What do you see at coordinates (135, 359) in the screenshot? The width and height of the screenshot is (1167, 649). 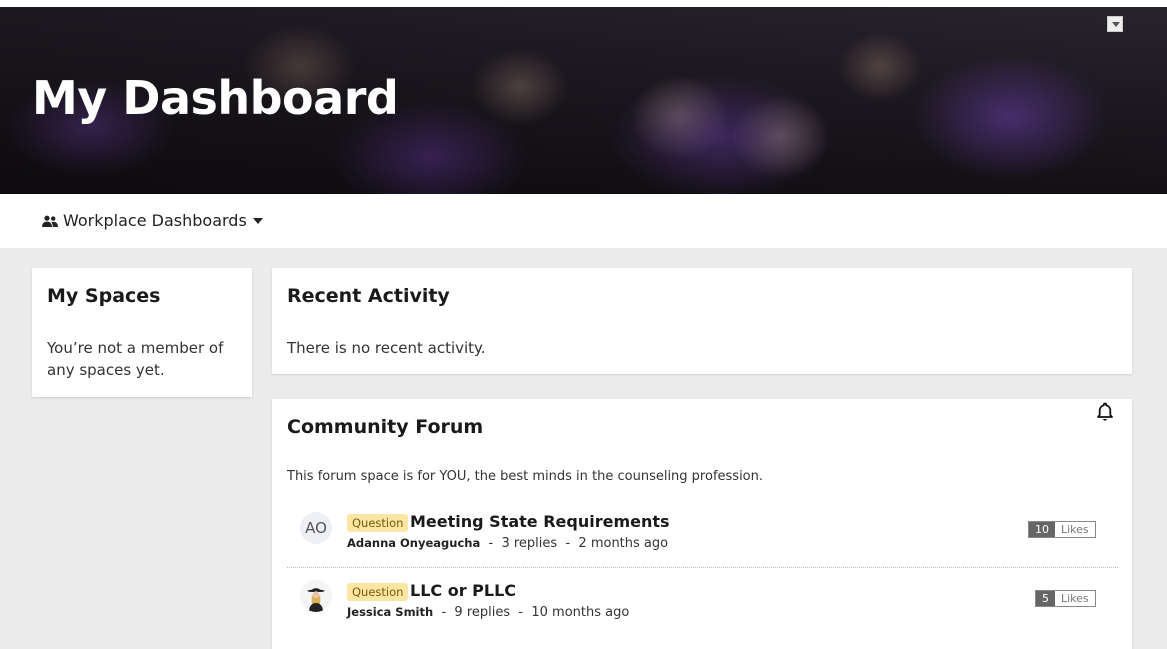 I see `my-spaces-empty-text: You’re not a member of any spaces yet.` at bounding box center [135, 359].